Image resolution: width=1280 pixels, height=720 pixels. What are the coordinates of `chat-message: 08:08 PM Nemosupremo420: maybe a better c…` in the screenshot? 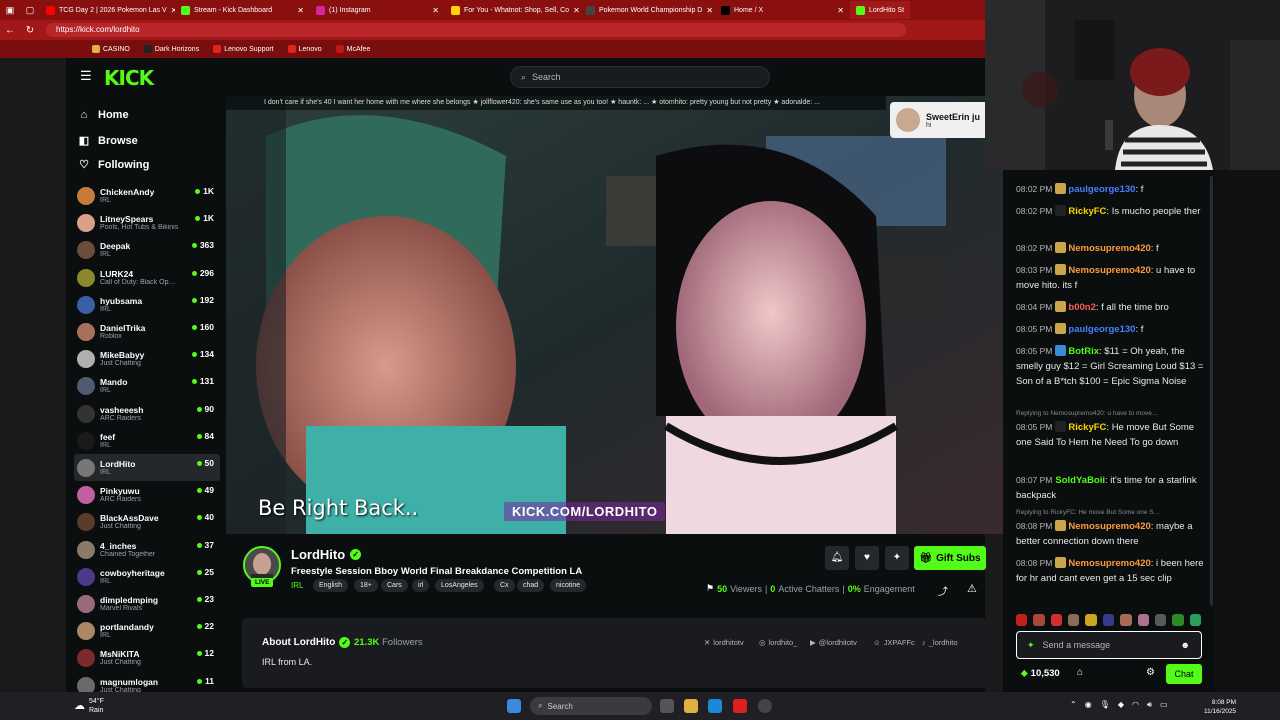 It's located at (1111, 534).